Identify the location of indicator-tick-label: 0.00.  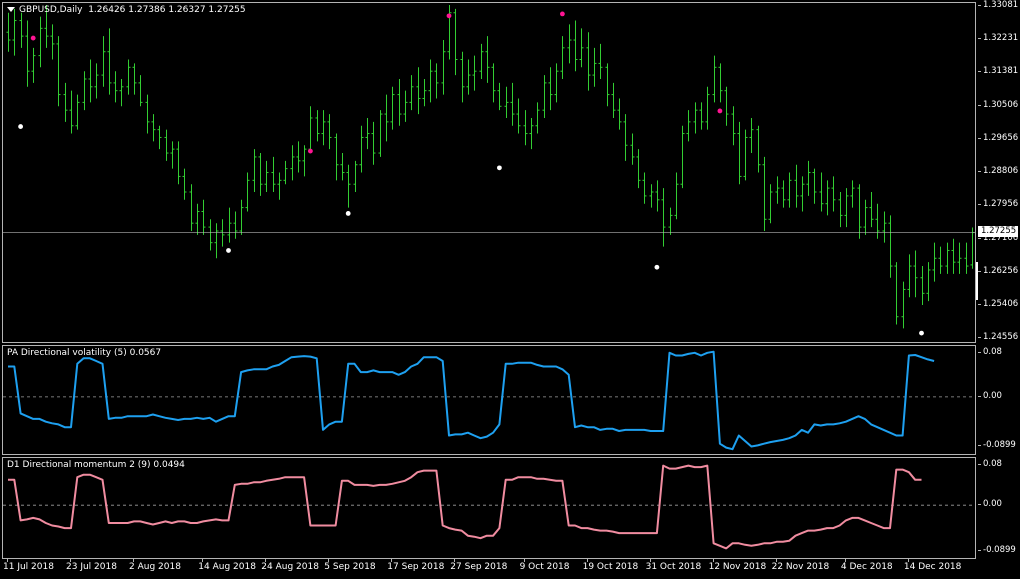
(992, 504).